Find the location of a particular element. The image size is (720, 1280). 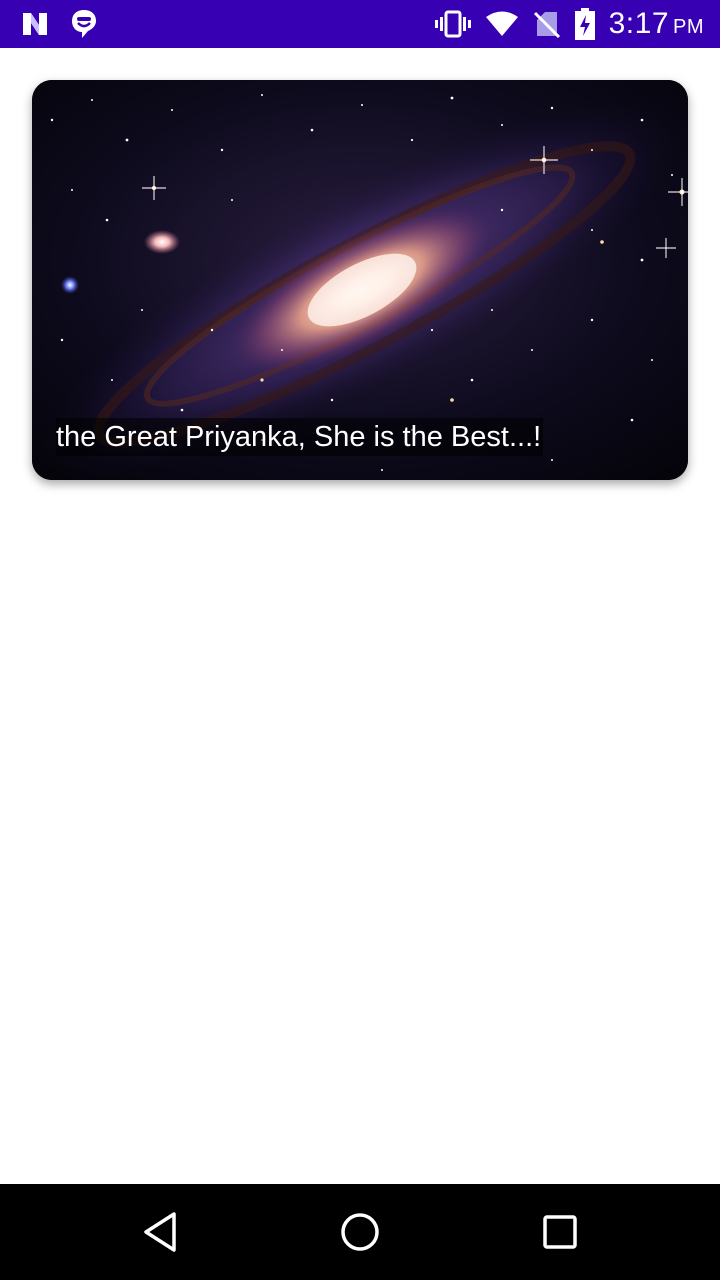

card-caption: the Great Priyanka, She is the Best...! is located at coordinates (300, 437).